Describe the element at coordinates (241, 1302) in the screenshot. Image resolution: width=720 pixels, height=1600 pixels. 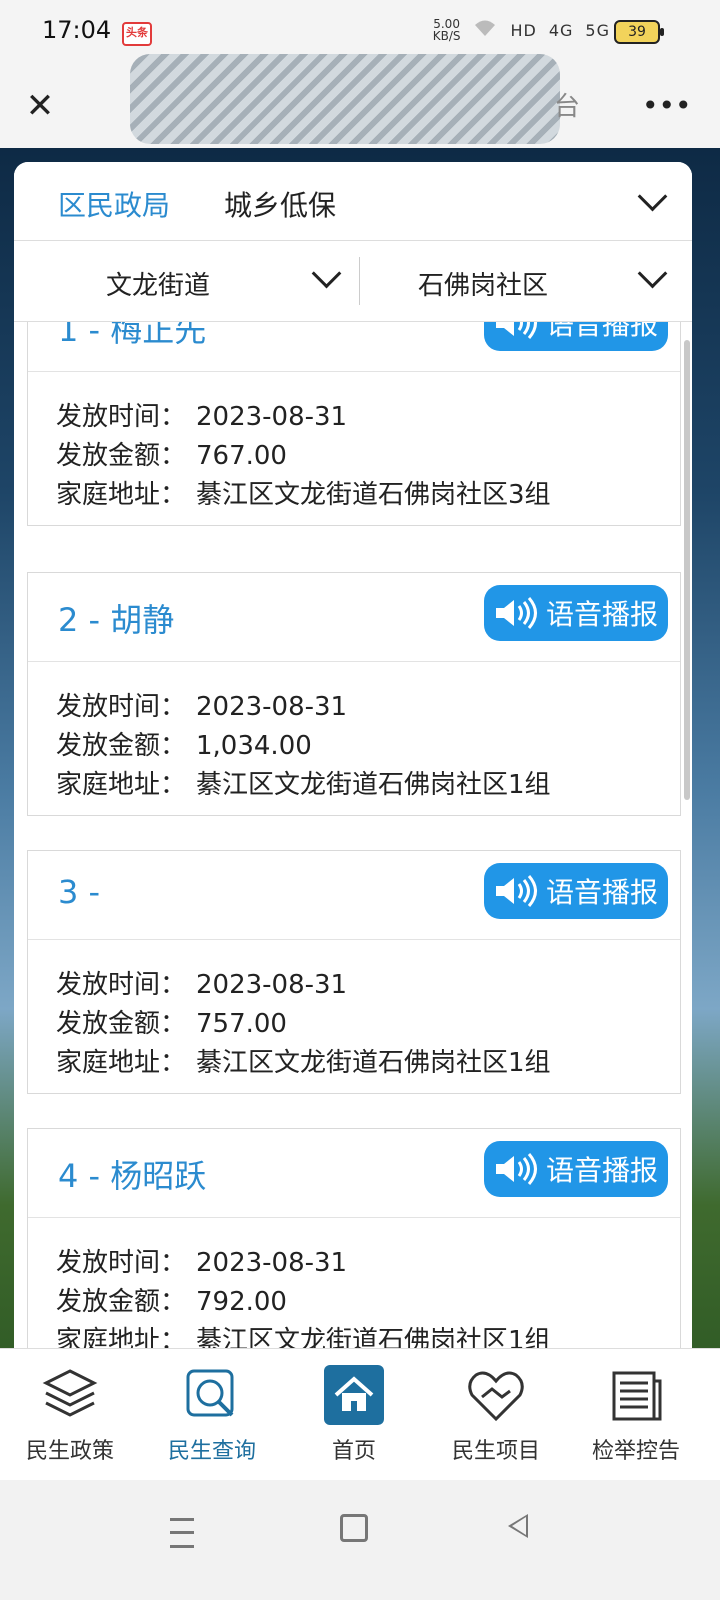
I see `issue-amount: 792.00` at that location.